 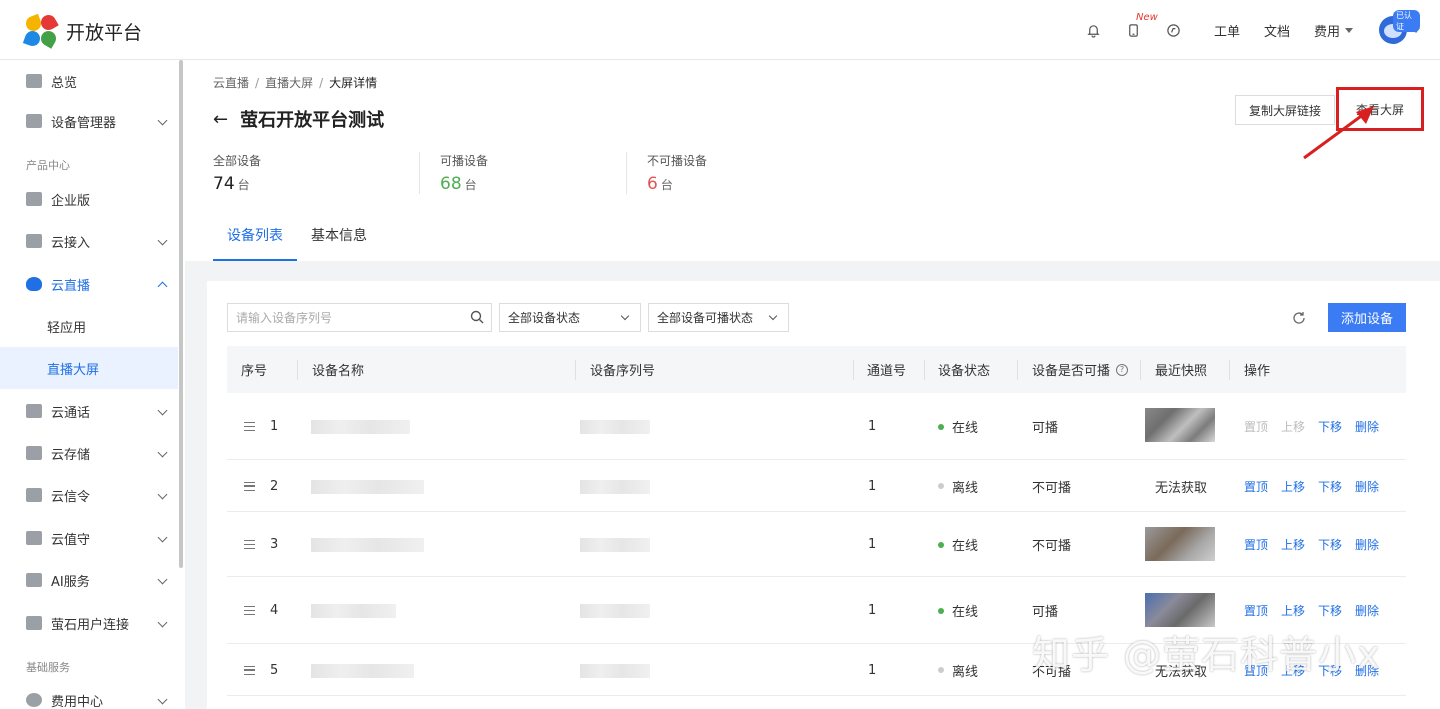 What do you see at coordinates (316, 173) in the screenshot?
I see `stat-all: 全部设备 74 台` at bounding box center [316, 173].